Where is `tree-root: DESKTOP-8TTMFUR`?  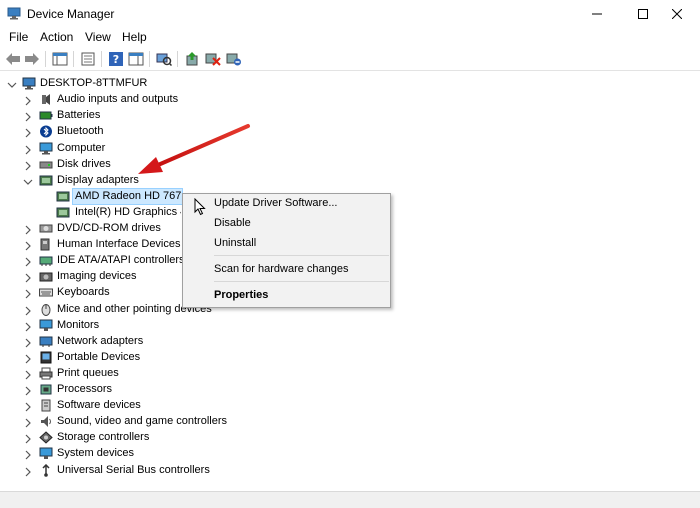 tree-root: DESKTOP-8TTMFUR is located at coordinates (100, 84).